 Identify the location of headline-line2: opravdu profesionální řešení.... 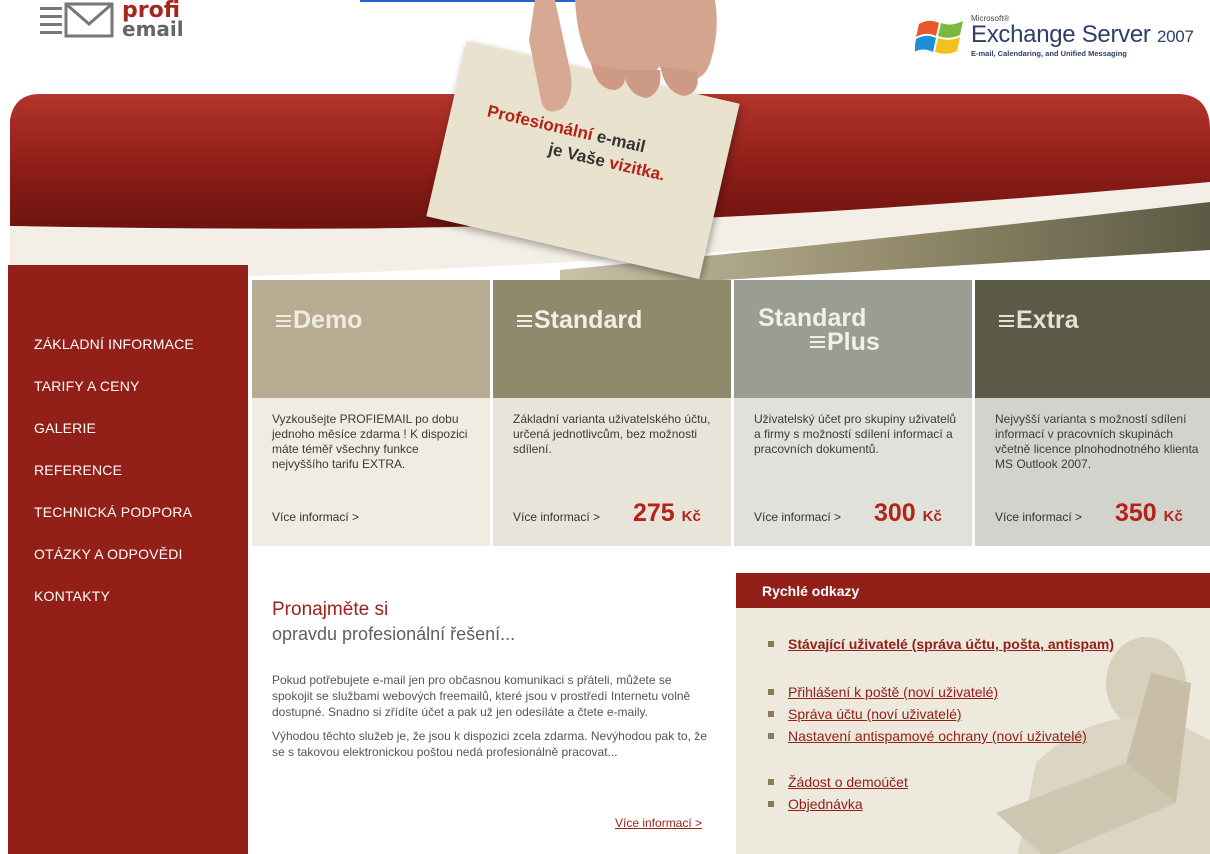
(394, 634).